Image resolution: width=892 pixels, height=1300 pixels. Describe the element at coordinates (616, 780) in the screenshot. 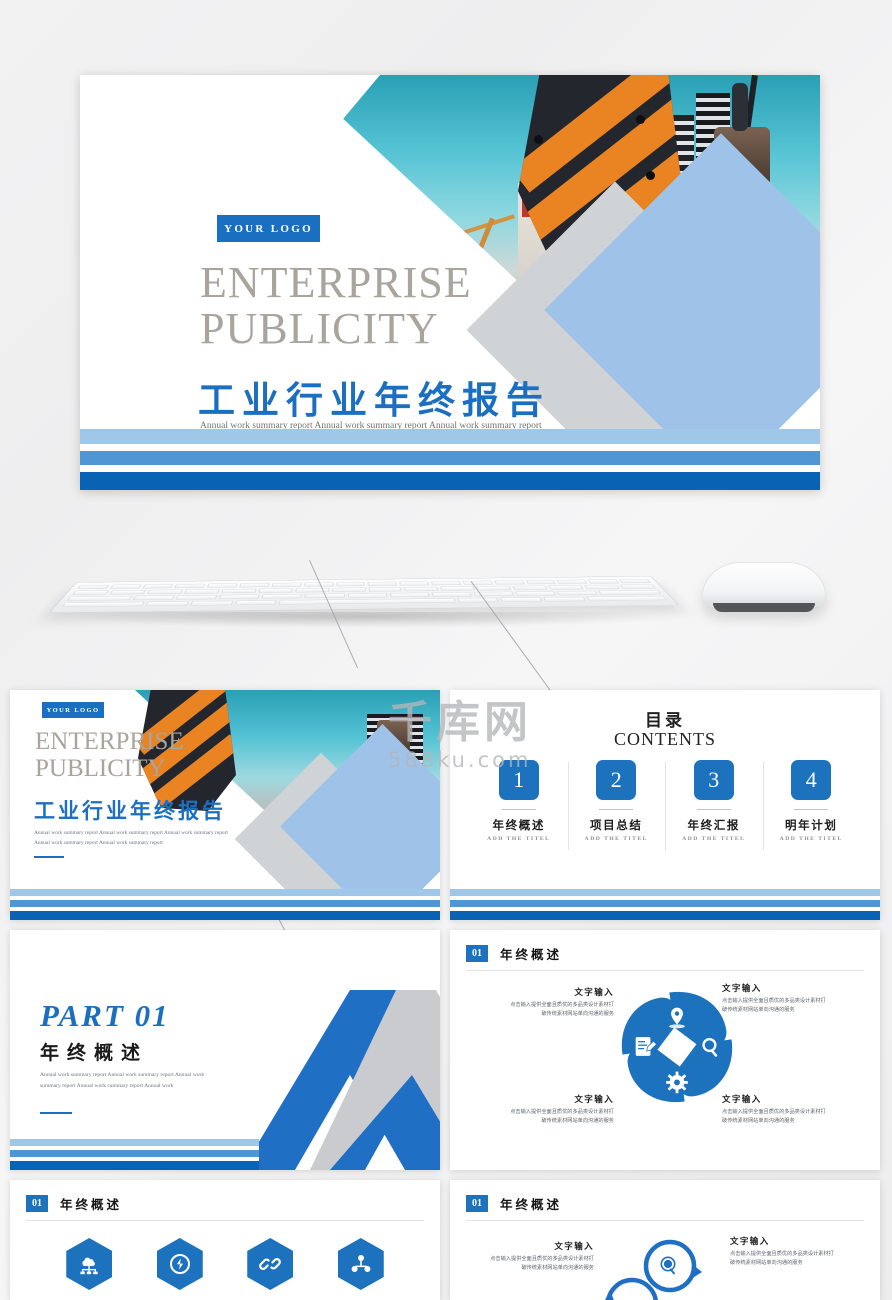

I see `contents-number-badge: 2` at that location.